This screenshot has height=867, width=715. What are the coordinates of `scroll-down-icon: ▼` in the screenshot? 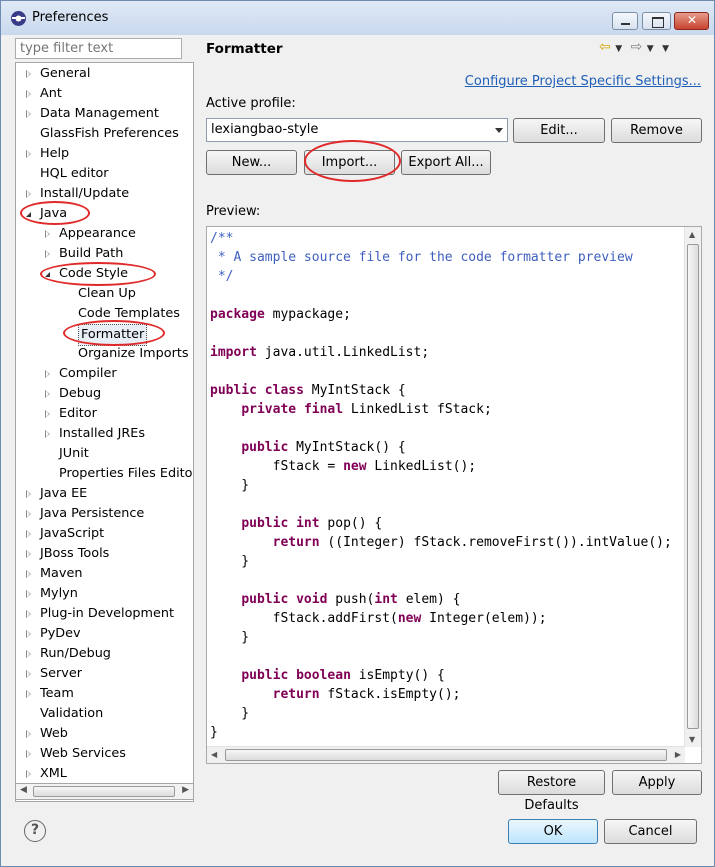 It's located at (692, 739).